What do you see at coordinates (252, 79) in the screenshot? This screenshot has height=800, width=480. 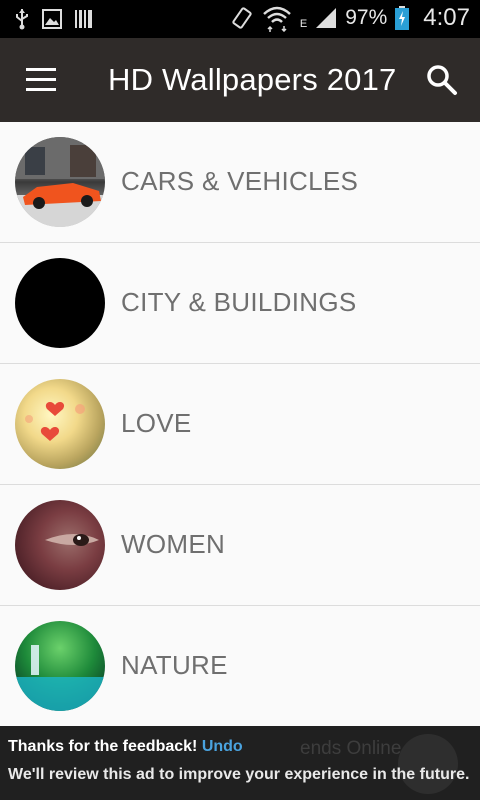 I see `app-title: HD Wallpapers 2017` at bounding box center [252, 79].